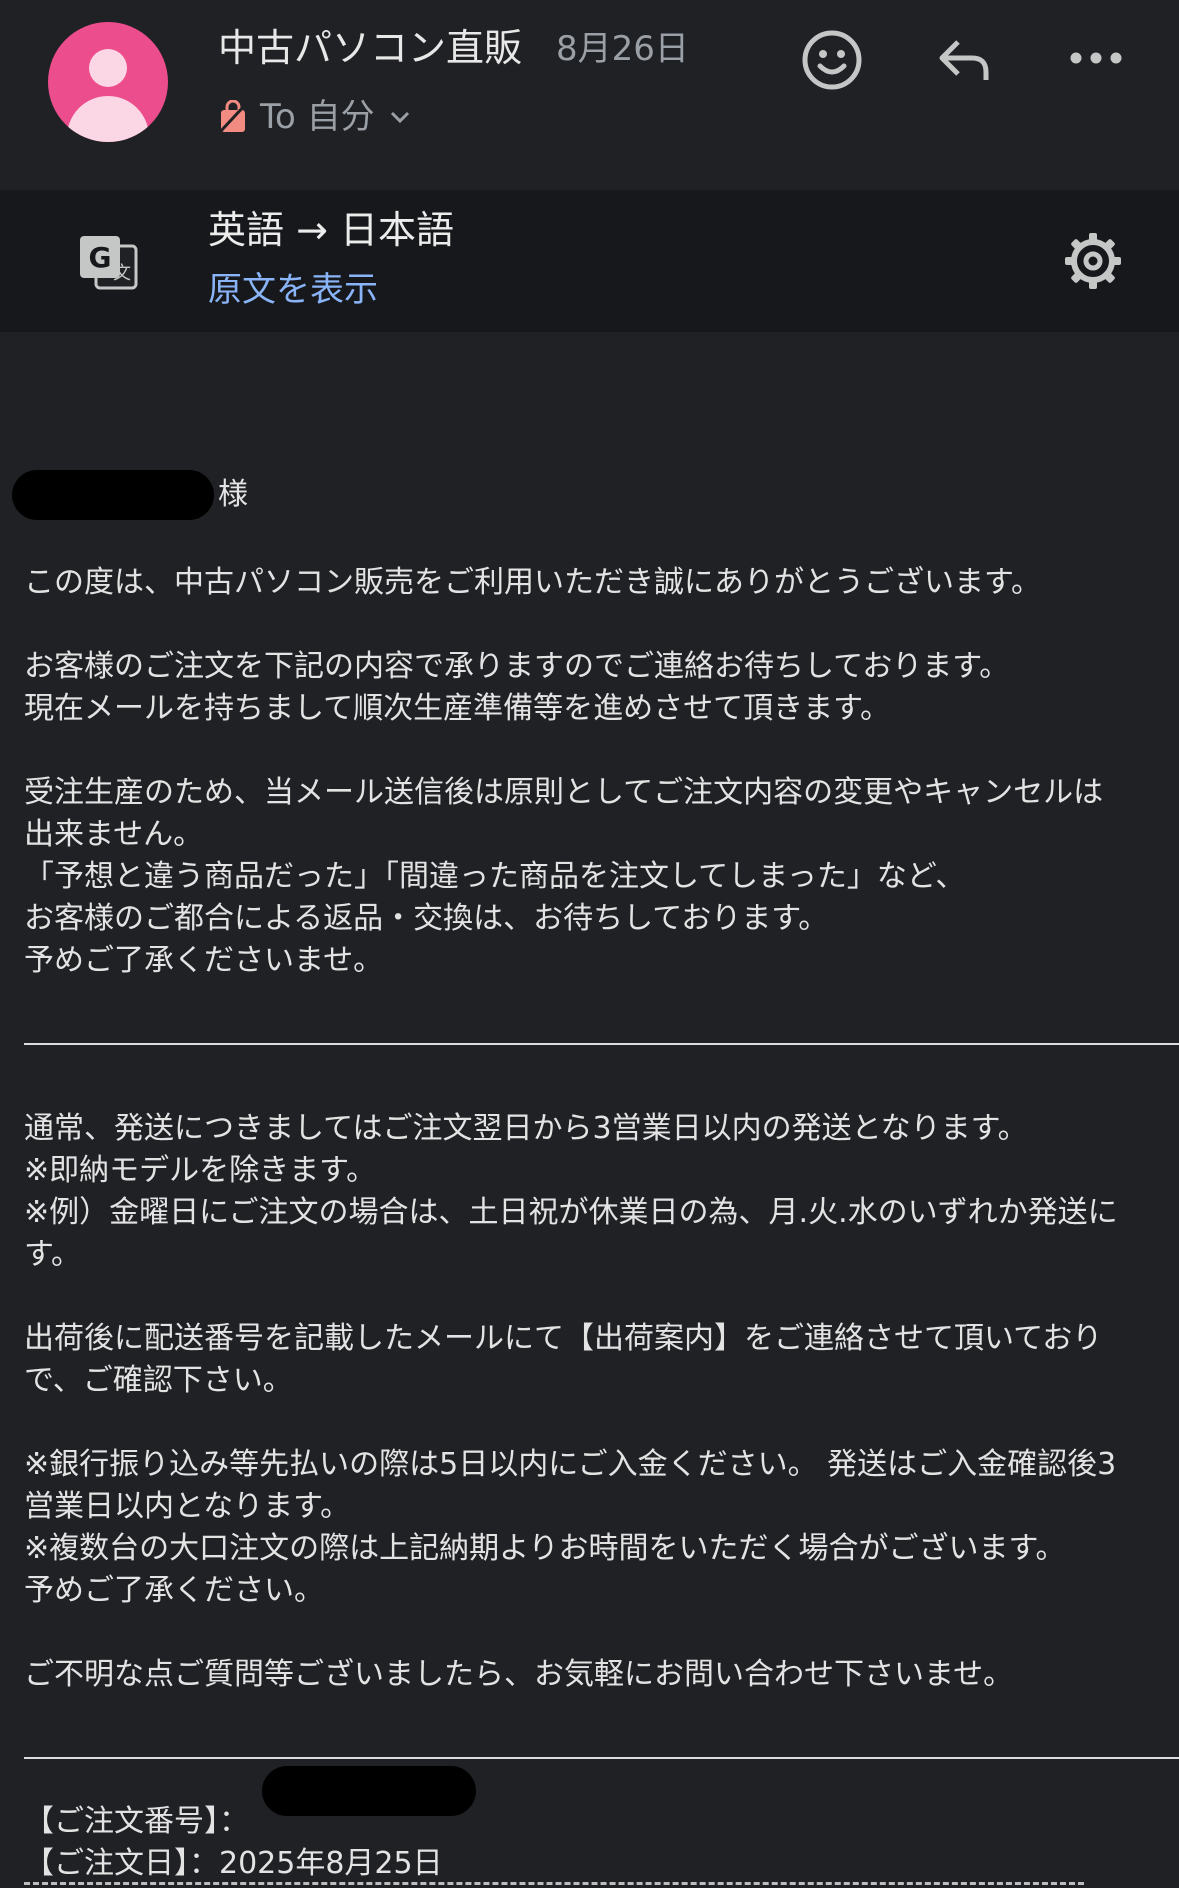 The image size is (1179, 1888). Describe the element at coordinates (832, 60) in the screenshot. I see `emoji-reaction-icon` at that location.